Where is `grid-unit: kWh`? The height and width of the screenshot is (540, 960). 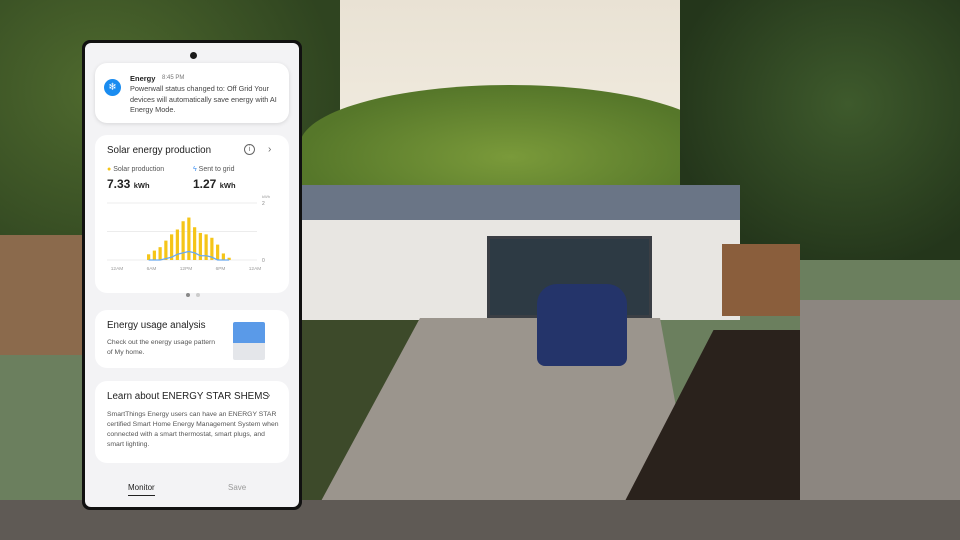 grid-unit: kWh is located at coordinates (227, 185).